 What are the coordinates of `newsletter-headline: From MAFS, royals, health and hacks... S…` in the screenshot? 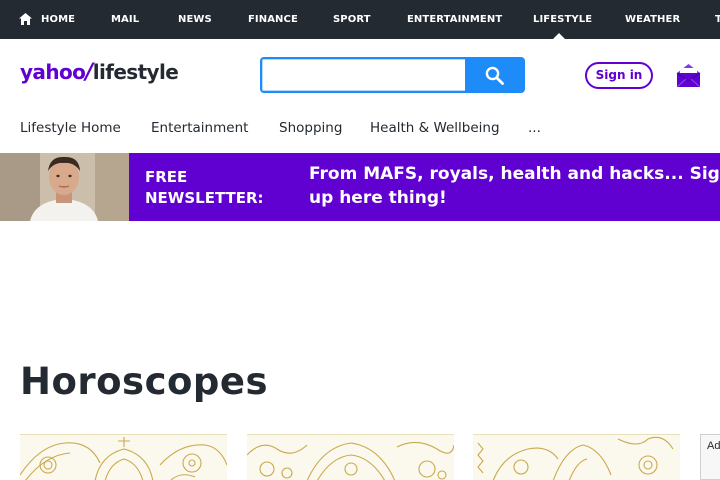 It's located at (514, 186).